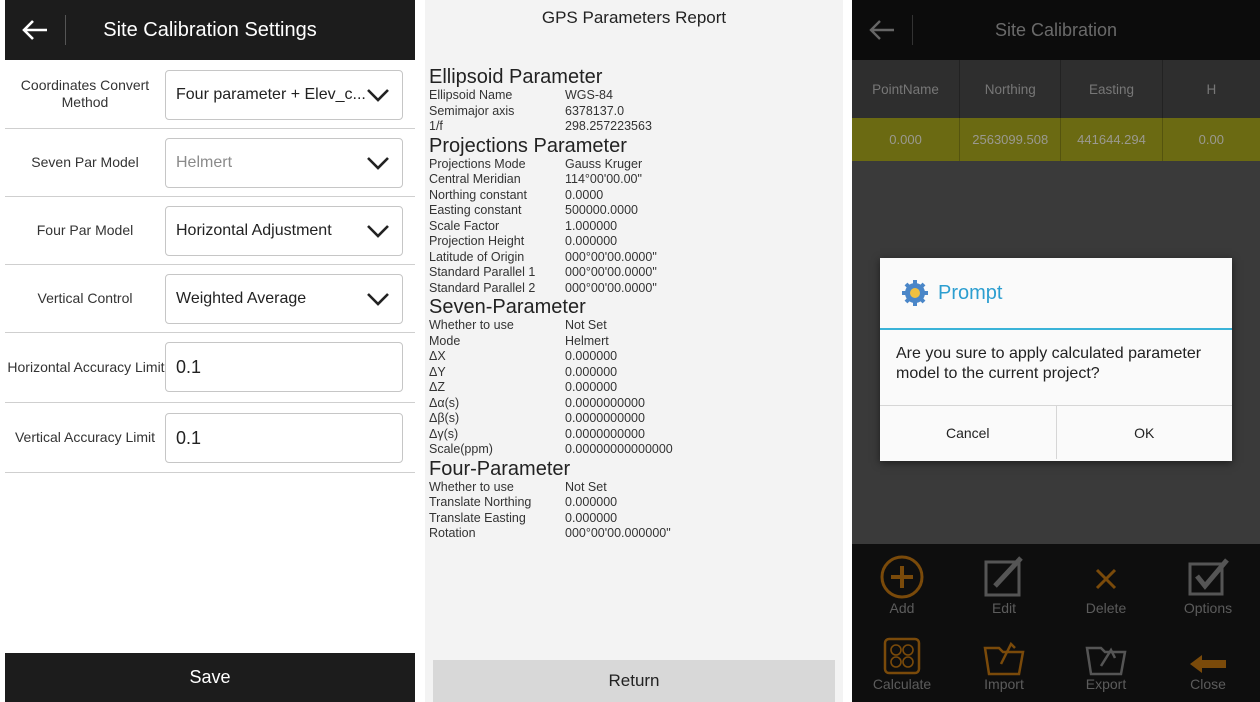 This screenshot has height=702, width=1260. Describe the element at coordinates (1211, 139) in the screenshot. I see `table-cell: 0.00` at that location.